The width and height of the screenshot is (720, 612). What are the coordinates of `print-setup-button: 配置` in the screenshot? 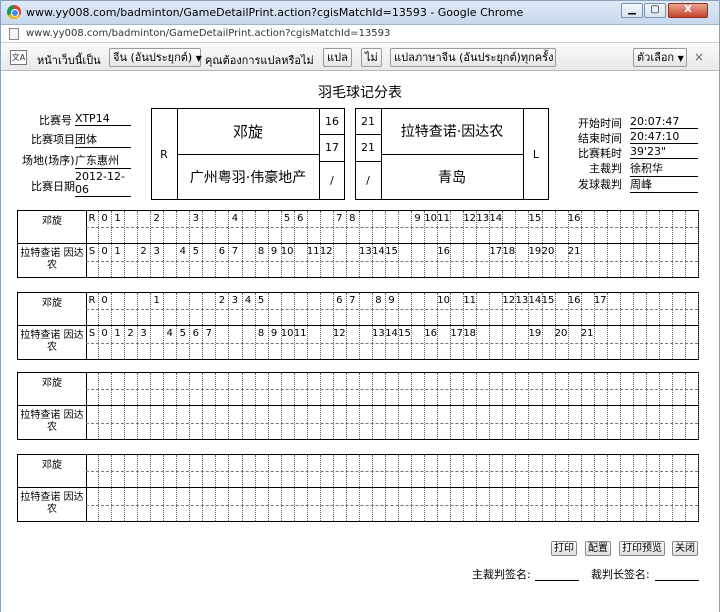 It's located at (598, 548).